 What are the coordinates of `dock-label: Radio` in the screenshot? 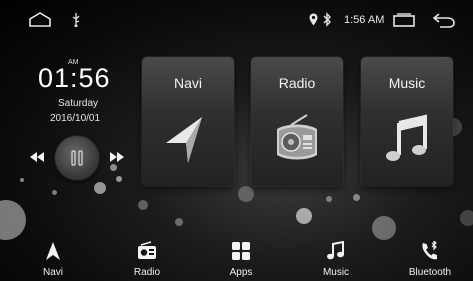 It's located at (147, 272).